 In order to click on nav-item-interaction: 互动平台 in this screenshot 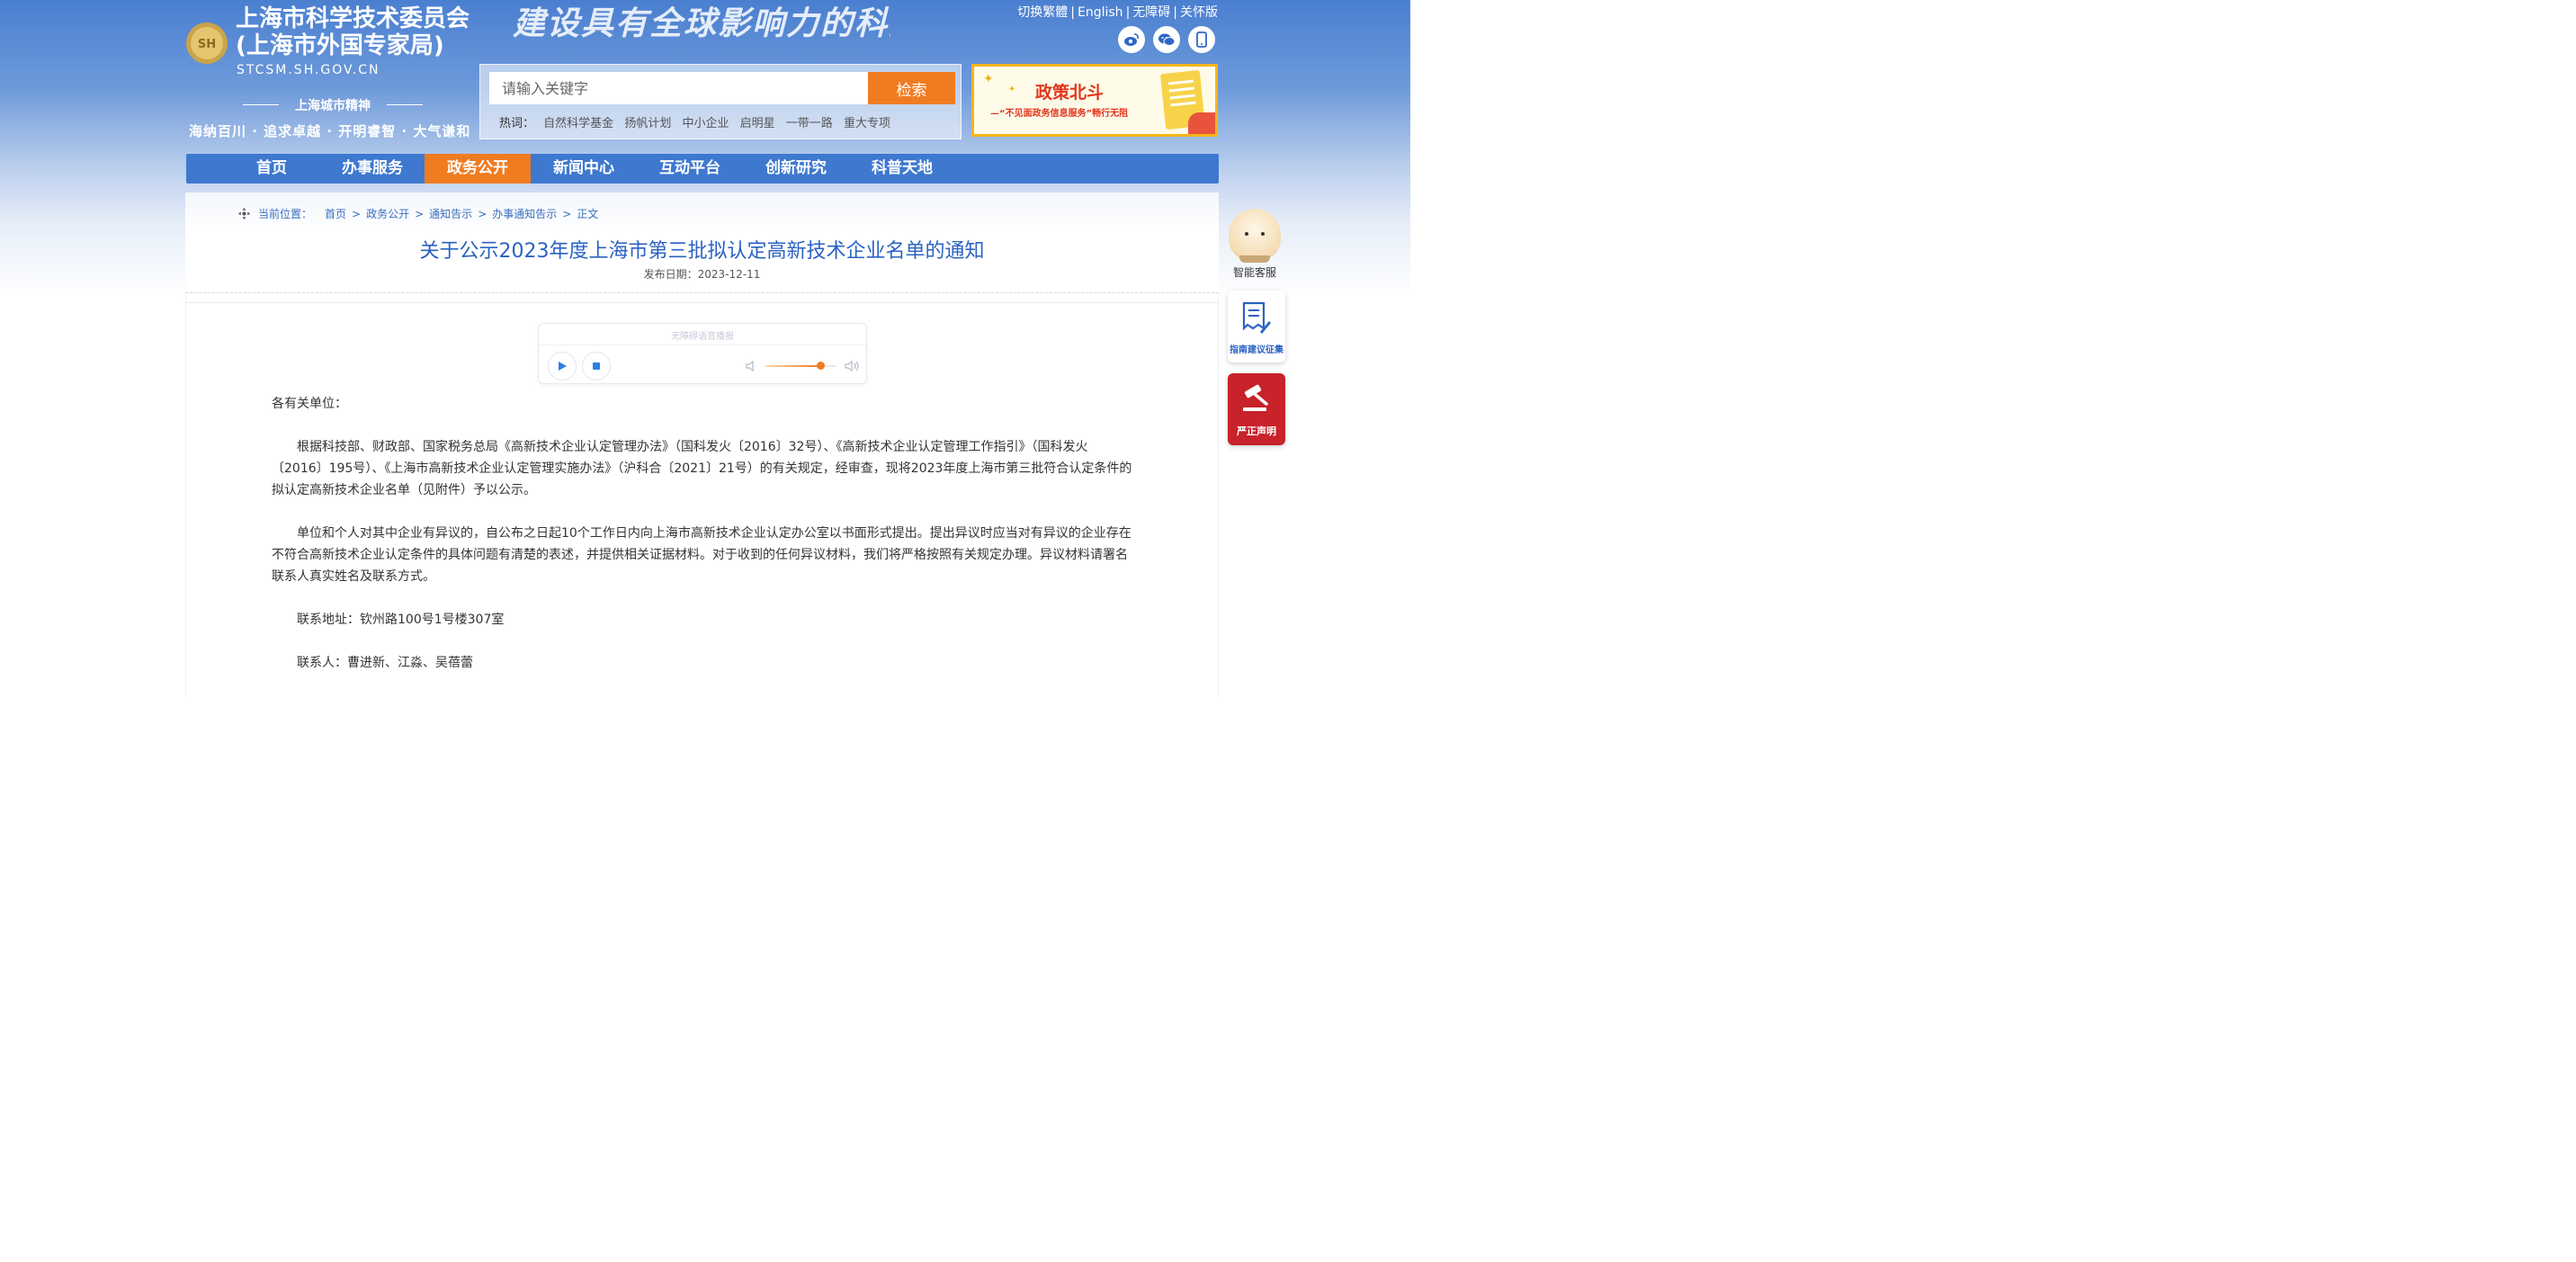, I will do `click(690, 168)`.